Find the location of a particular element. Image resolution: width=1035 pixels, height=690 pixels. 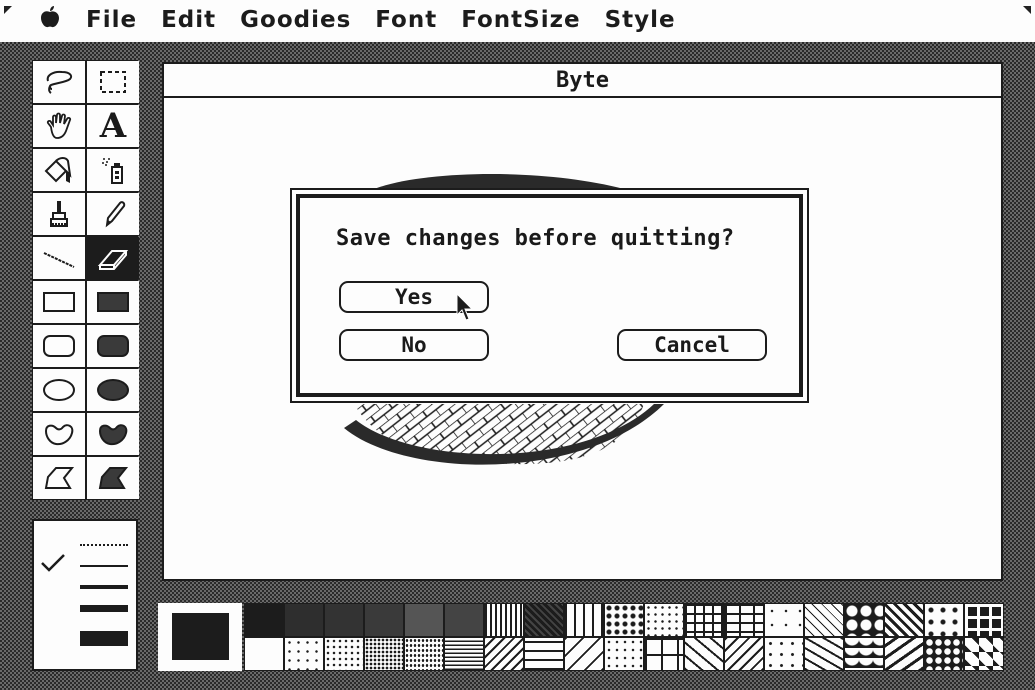

tool-spray-can is located at coordinates (113, 170).